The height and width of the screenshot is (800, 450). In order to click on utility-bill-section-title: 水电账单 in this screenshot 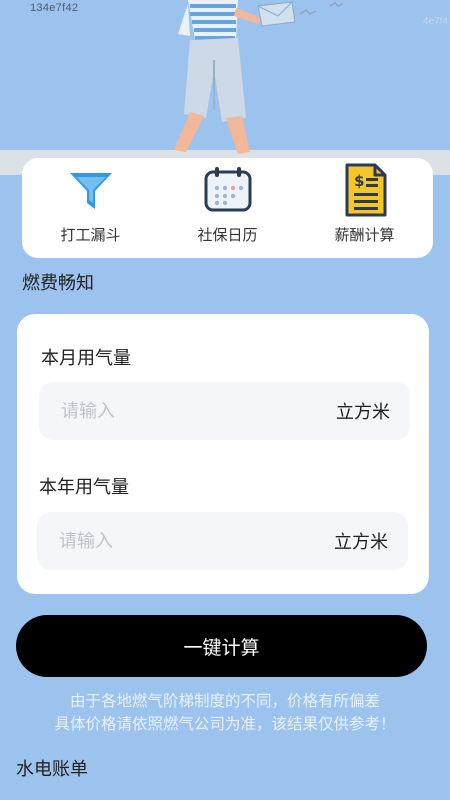, I will do `click(52, 769)`.